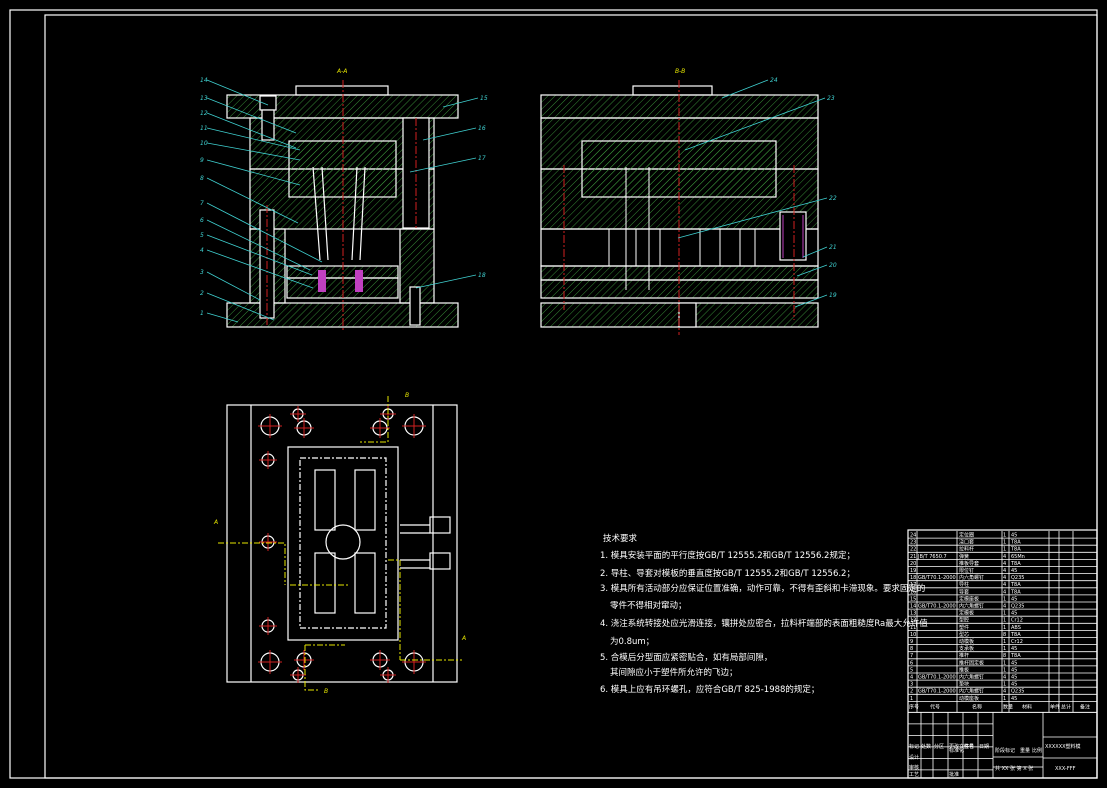 Image resolution: width=1107 pixels, height=788 pixels. Describe the element at coordinates (1066, 706) in the screenshot. I see `bom-header-total: 总计` at that location.